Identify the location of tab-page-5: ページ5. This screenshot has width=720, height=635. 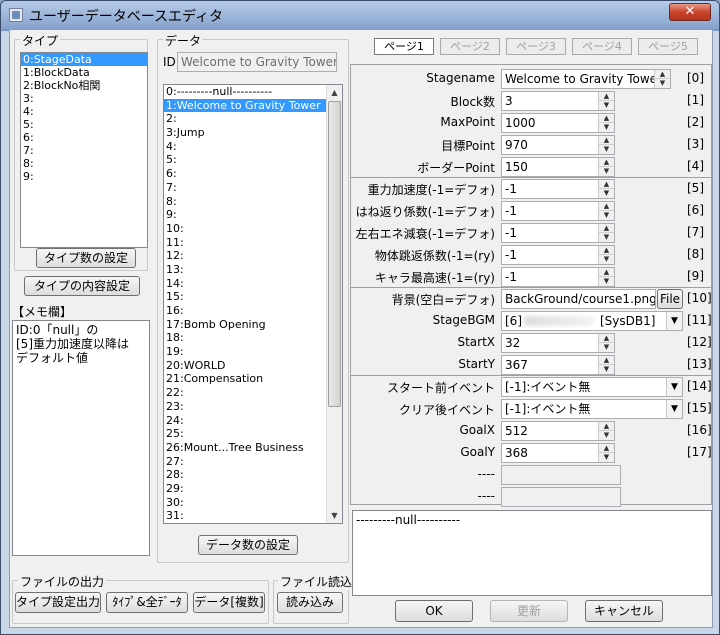
(668, 46).